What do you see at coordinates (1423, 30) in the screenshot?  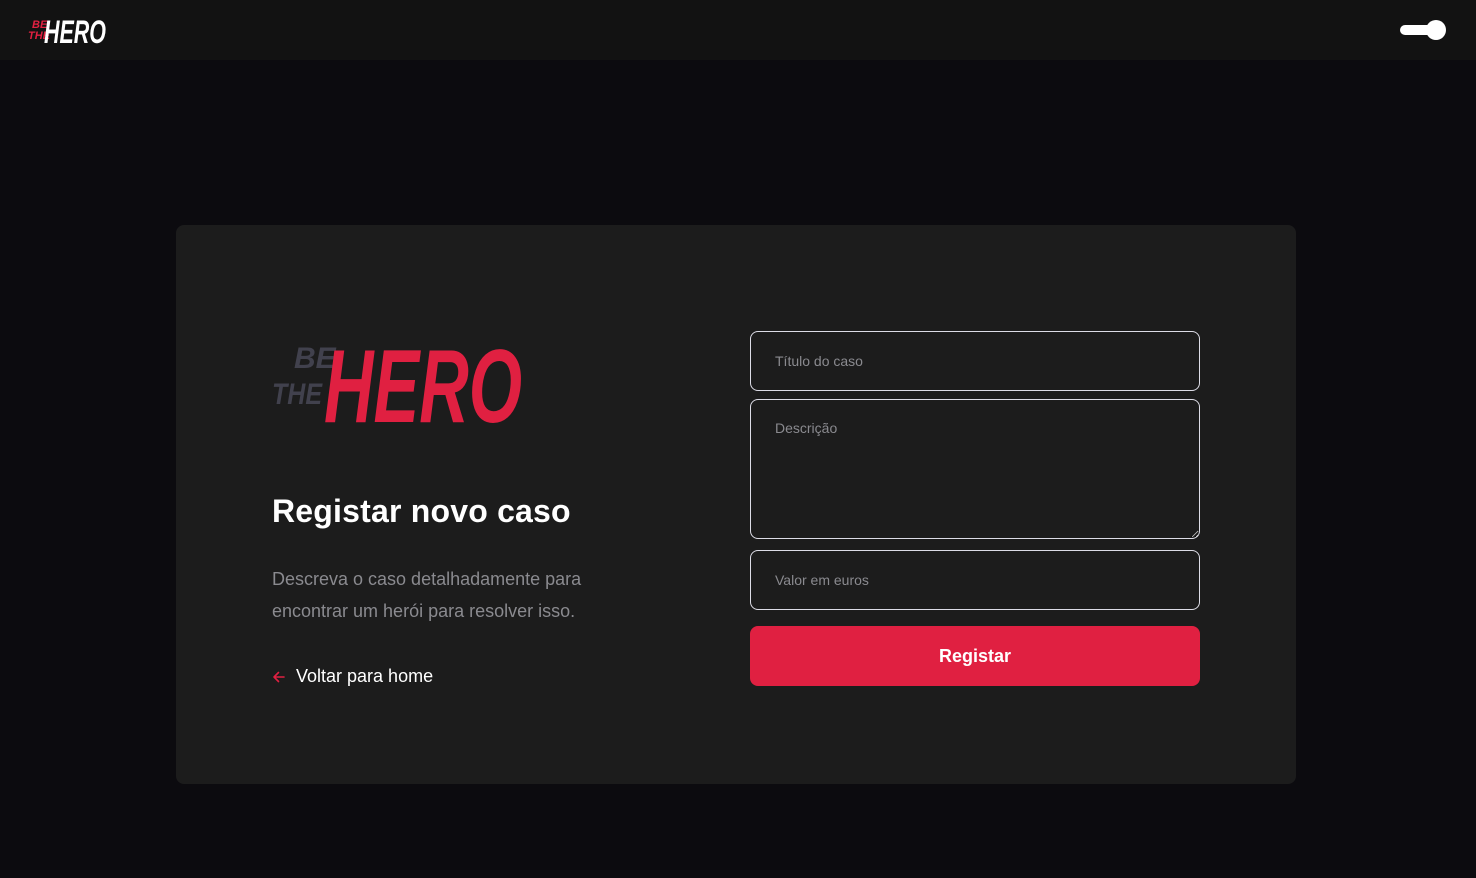 I see `theme-toggle` at bounding box center [1423, 30].